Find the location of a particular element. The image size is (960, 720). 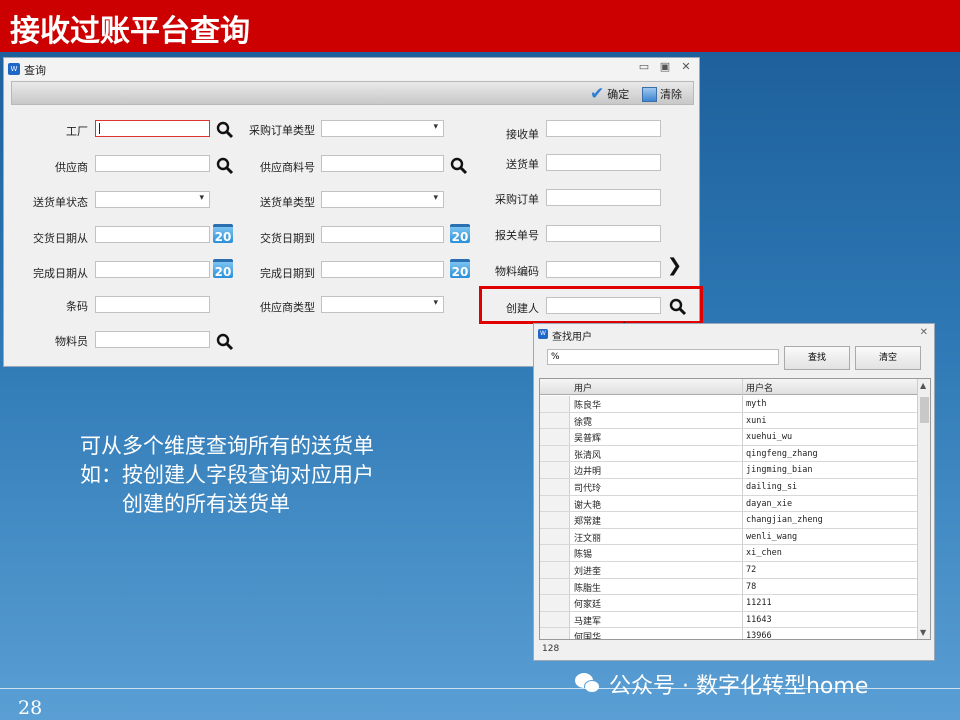

table-row: 郑常建 changjian_zheng is located at coordinates (729, 520).